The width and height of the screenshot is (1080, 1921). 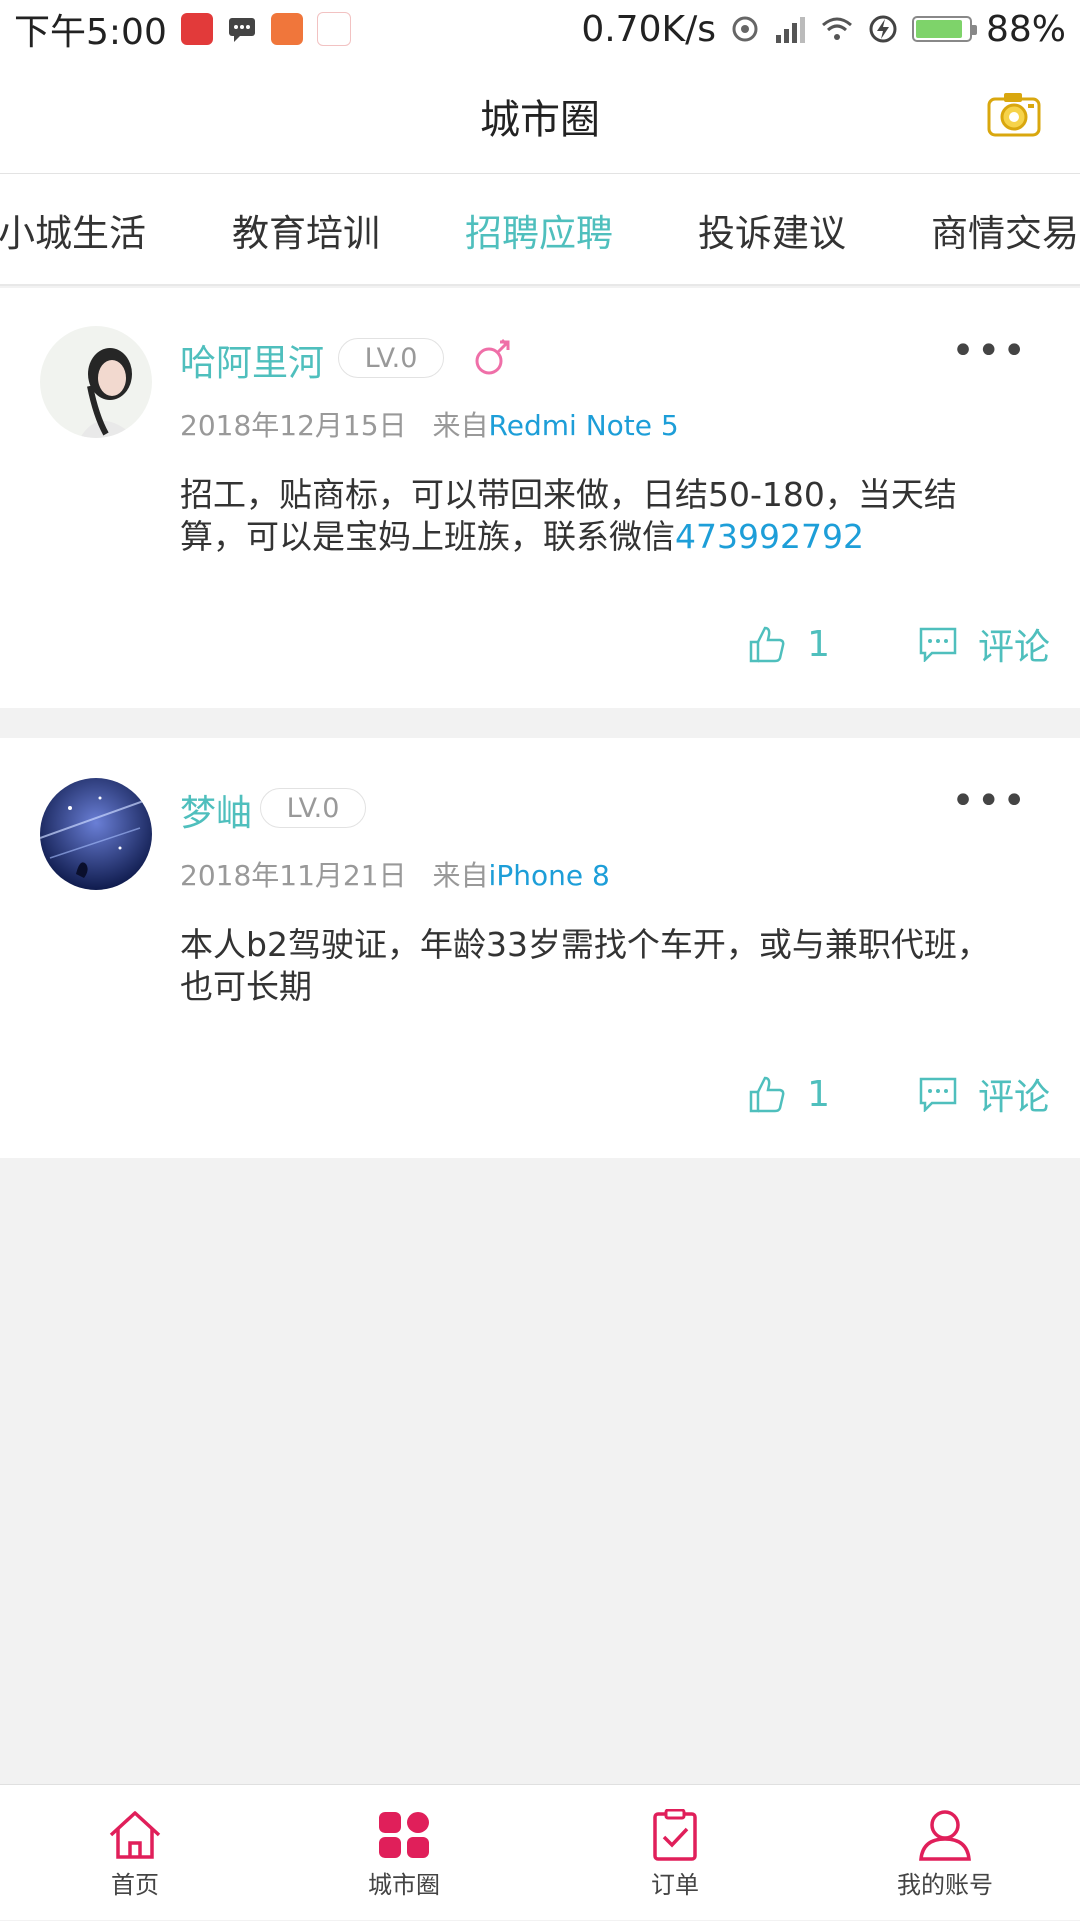 I want to click on tab-education: 教育培训, so click(x=306, y=229).